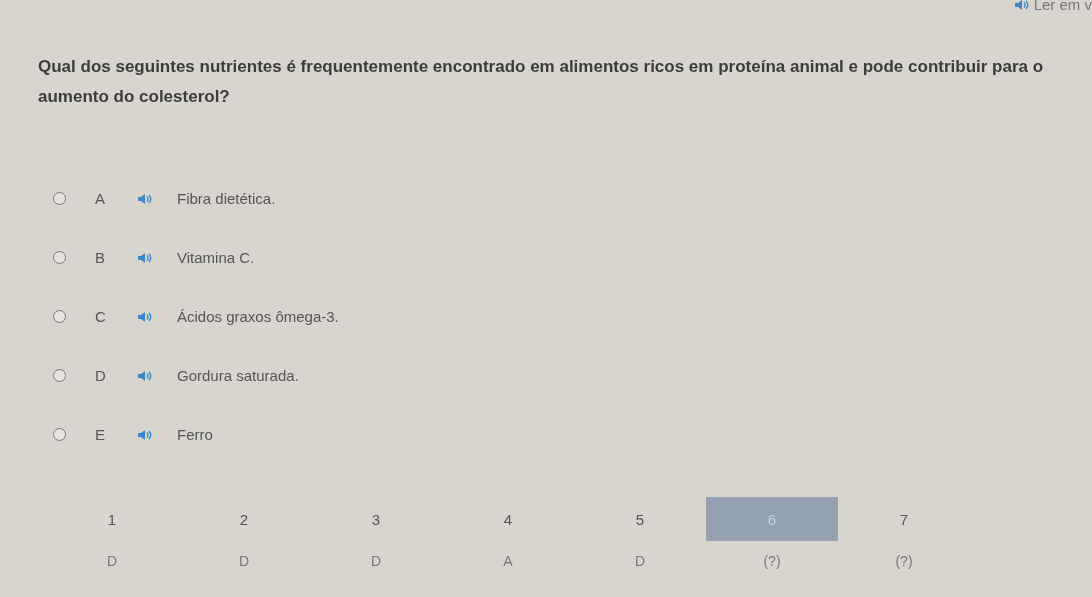 The width and height of the screenshot is (1092, 597). Describe the element at coordinates (508, 519) in the screenshot. I see `question-number-tab: 4` at that location.